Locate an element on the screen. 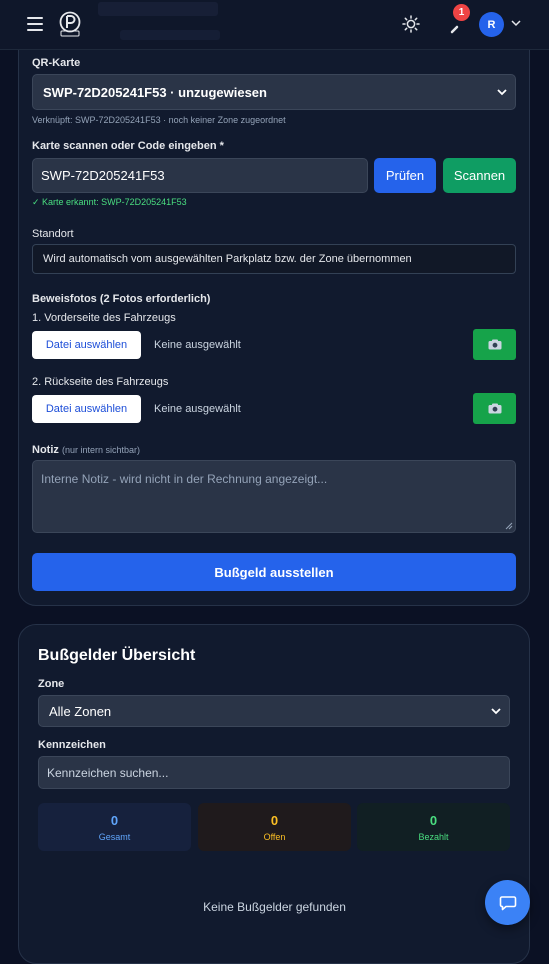 The height and width of the screenshot is (964, 549). stat-open: 0 Offen is located at coordinates (274, 827).